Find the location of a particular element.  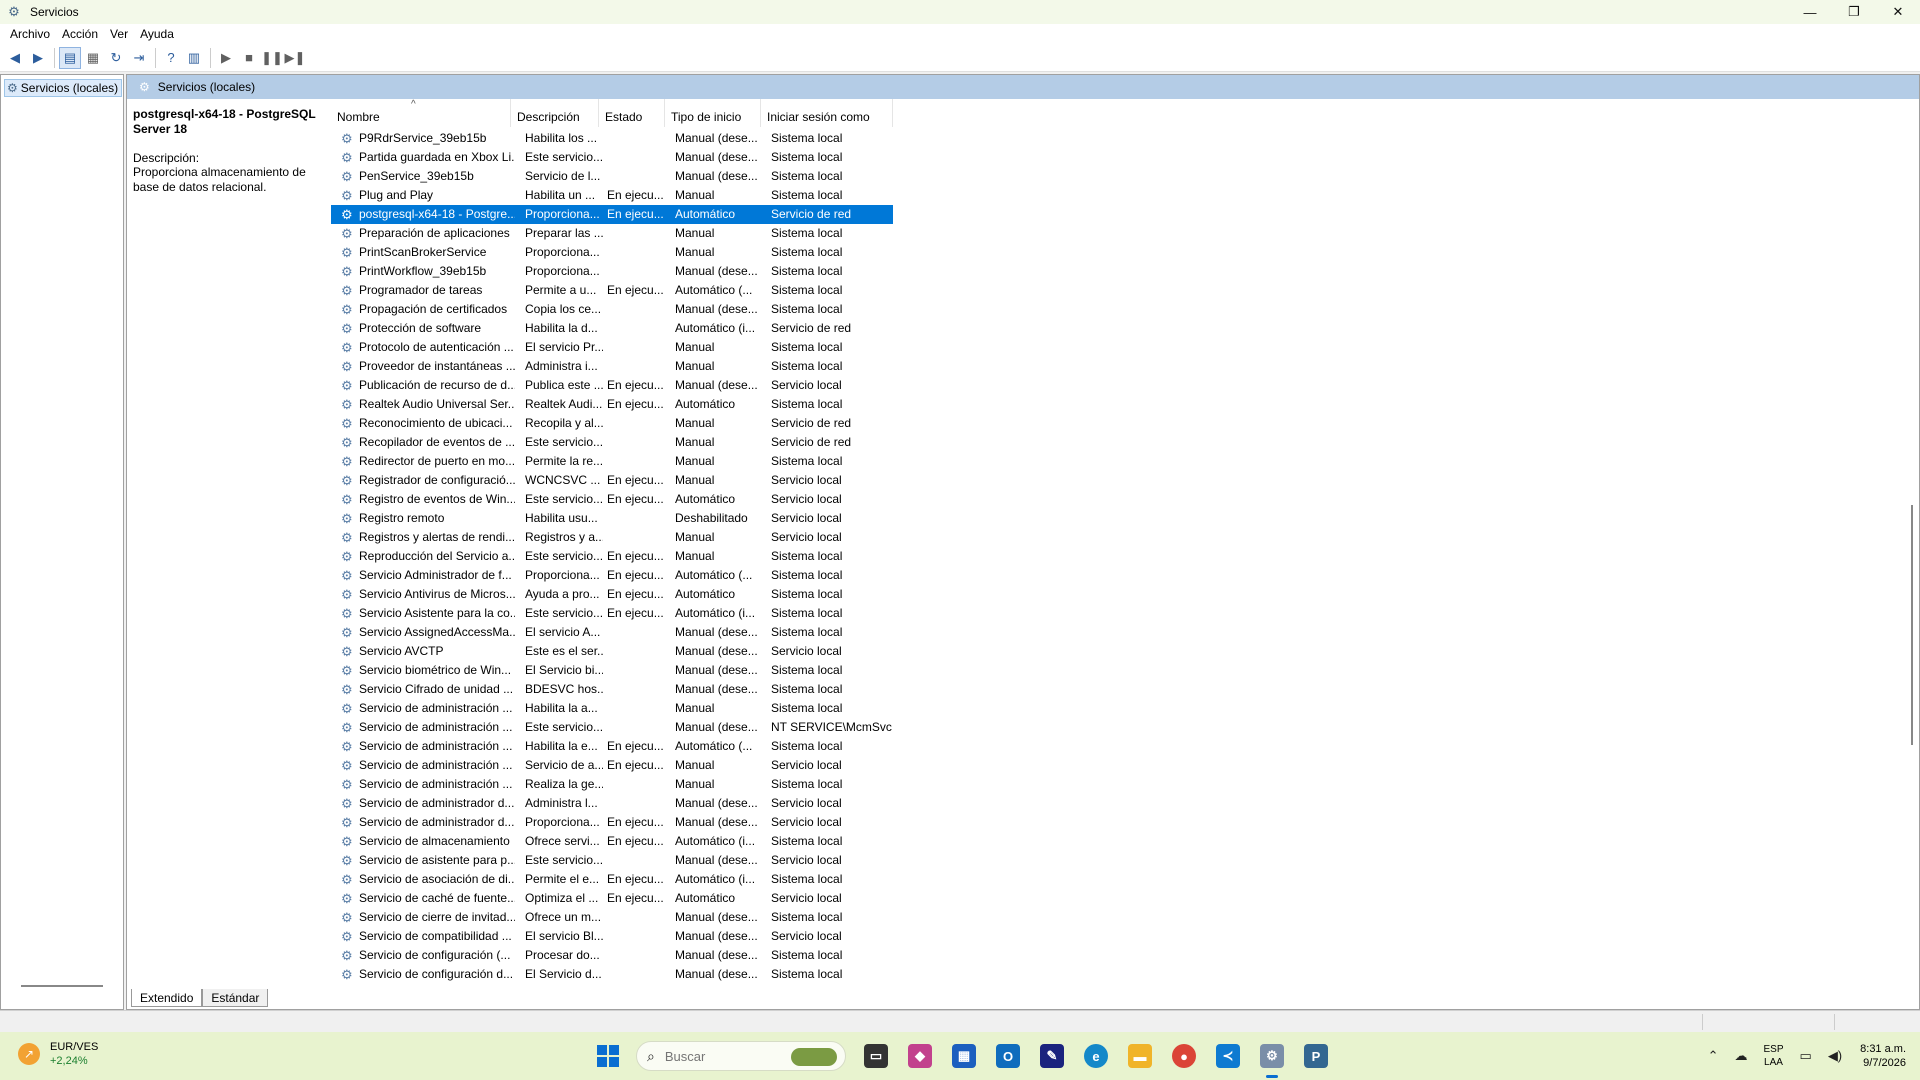

menu-archivo: Archivo is located at coordinates (30, 34).